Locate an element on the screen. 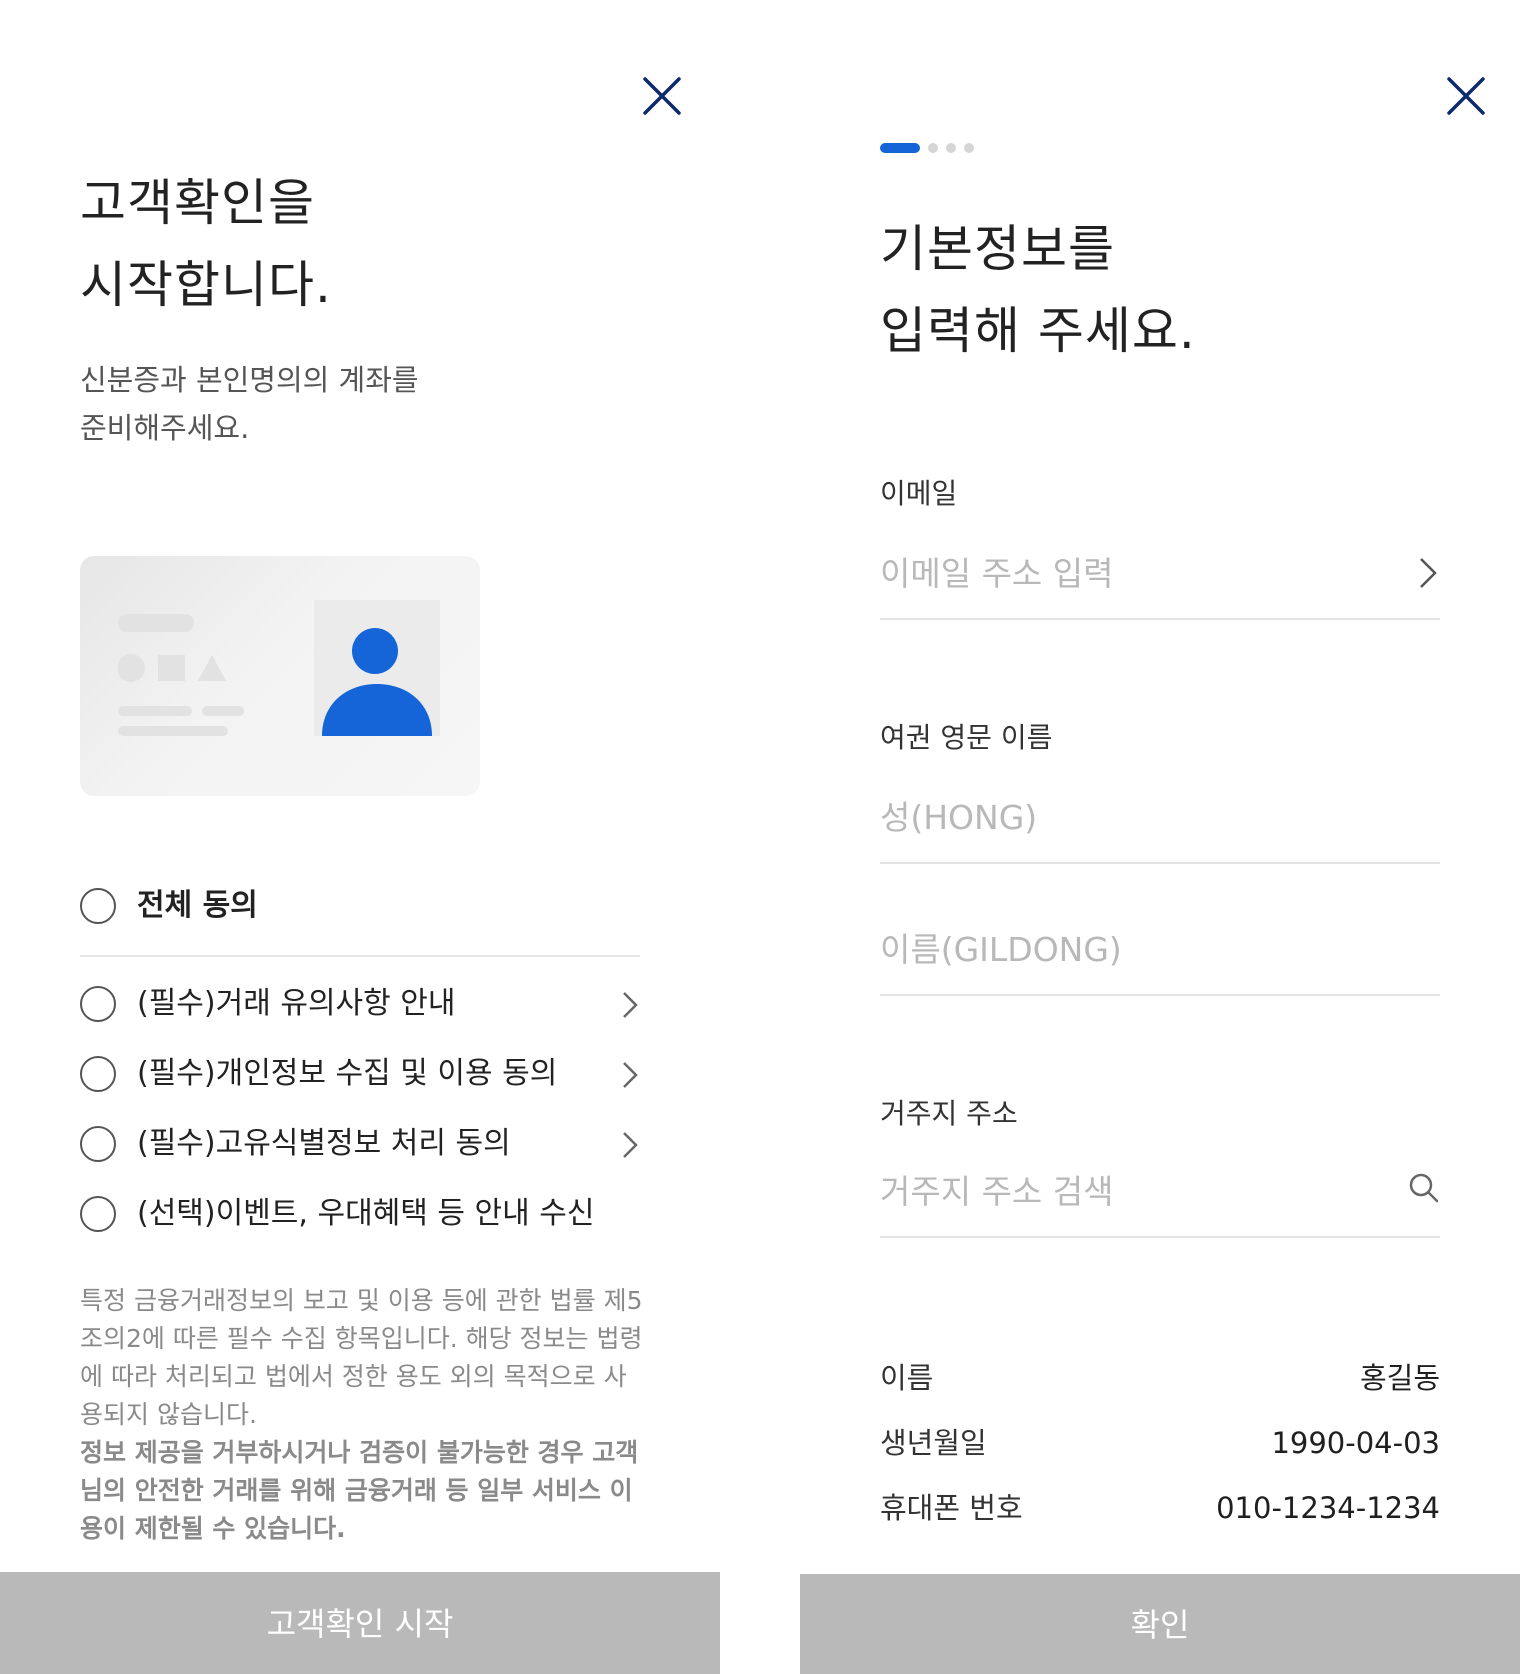  email-input is located at coordinates (1120, 573).